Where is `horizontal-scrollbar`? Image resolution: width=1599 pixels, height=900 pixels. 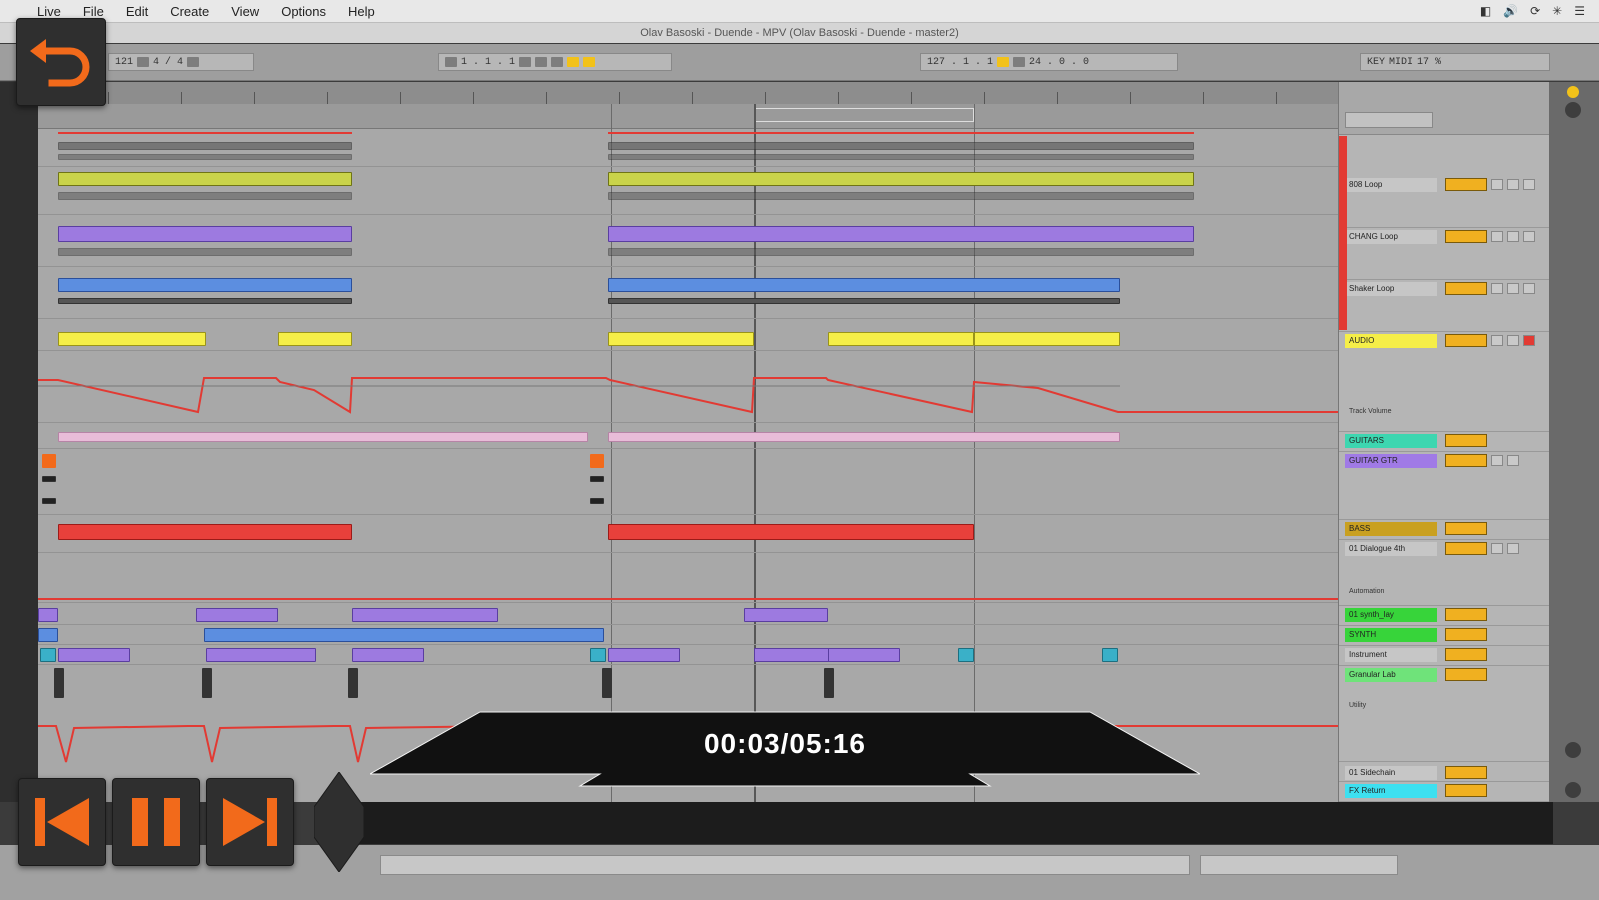
horizontal-scrollbar is located at coordinates (785, 865).